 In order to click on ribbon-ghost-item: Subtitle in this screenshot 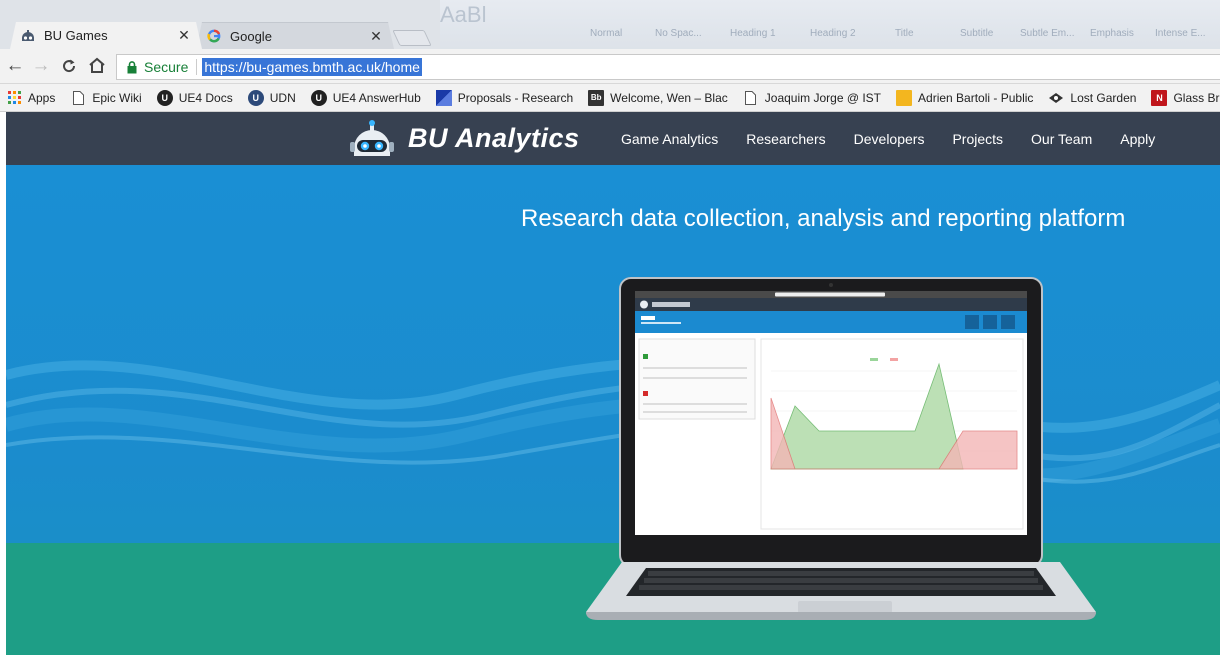, I will do `click(977, 33)`.